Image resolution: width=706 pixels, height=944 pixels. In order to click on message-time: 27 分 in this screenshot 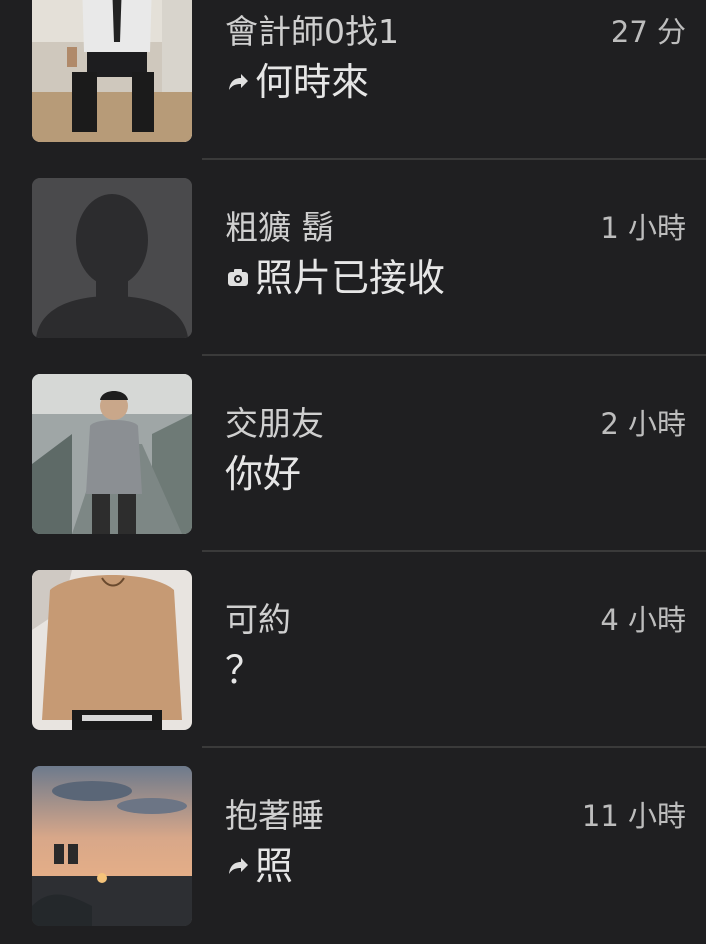, I will do `click(648, 32)`.